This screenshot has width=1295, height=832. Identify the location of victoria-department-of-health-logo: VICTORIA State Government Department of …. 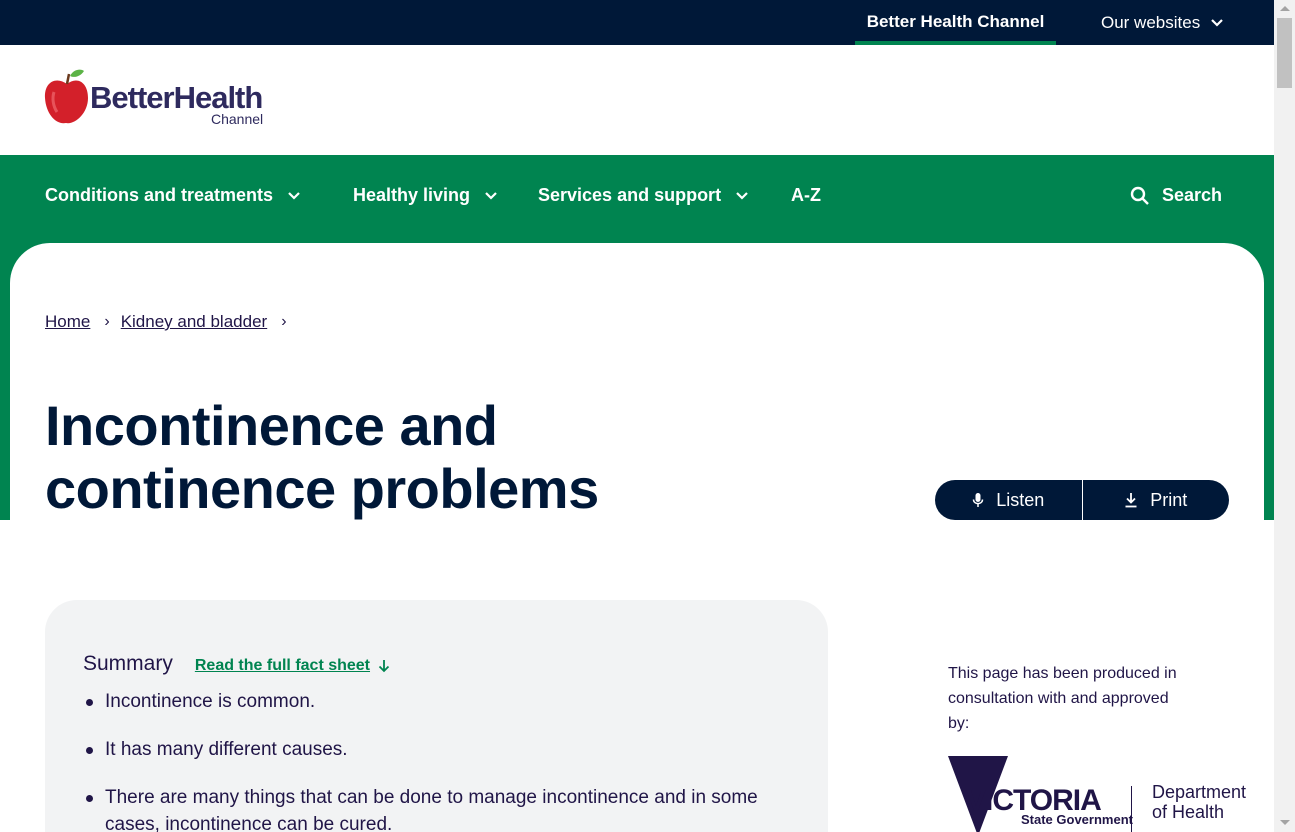
(1108, 794).